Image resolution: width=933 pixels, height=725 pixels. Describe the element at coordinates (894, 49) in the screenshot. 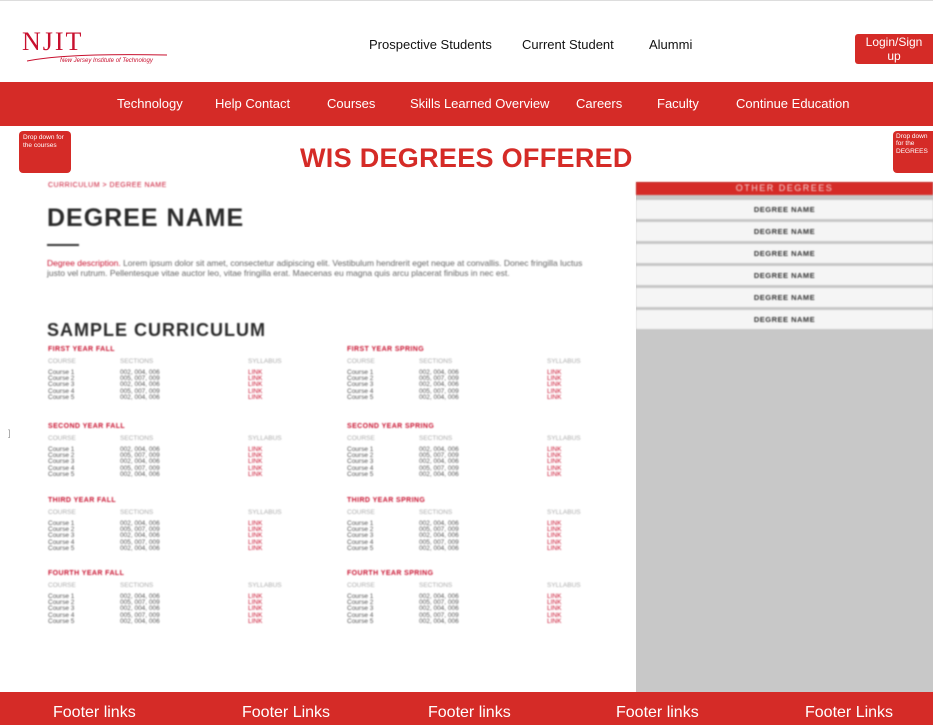

I see `login-signup-button: Login/Sign up` at that location.